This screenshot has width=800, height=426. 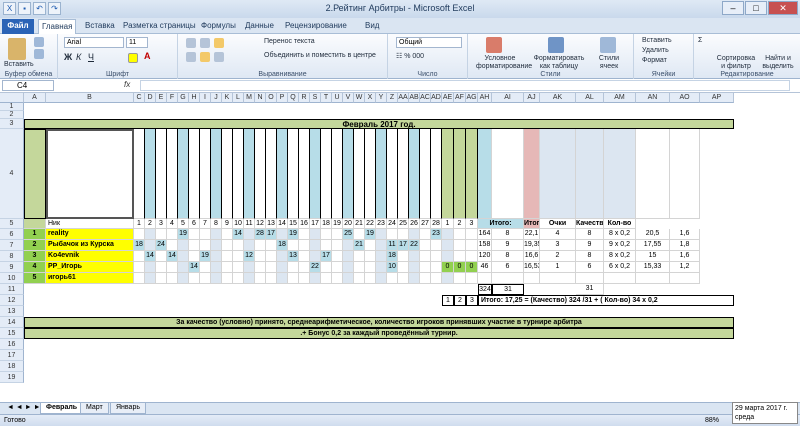 I want to click on row-header: 15, so click(x=12, y=333).